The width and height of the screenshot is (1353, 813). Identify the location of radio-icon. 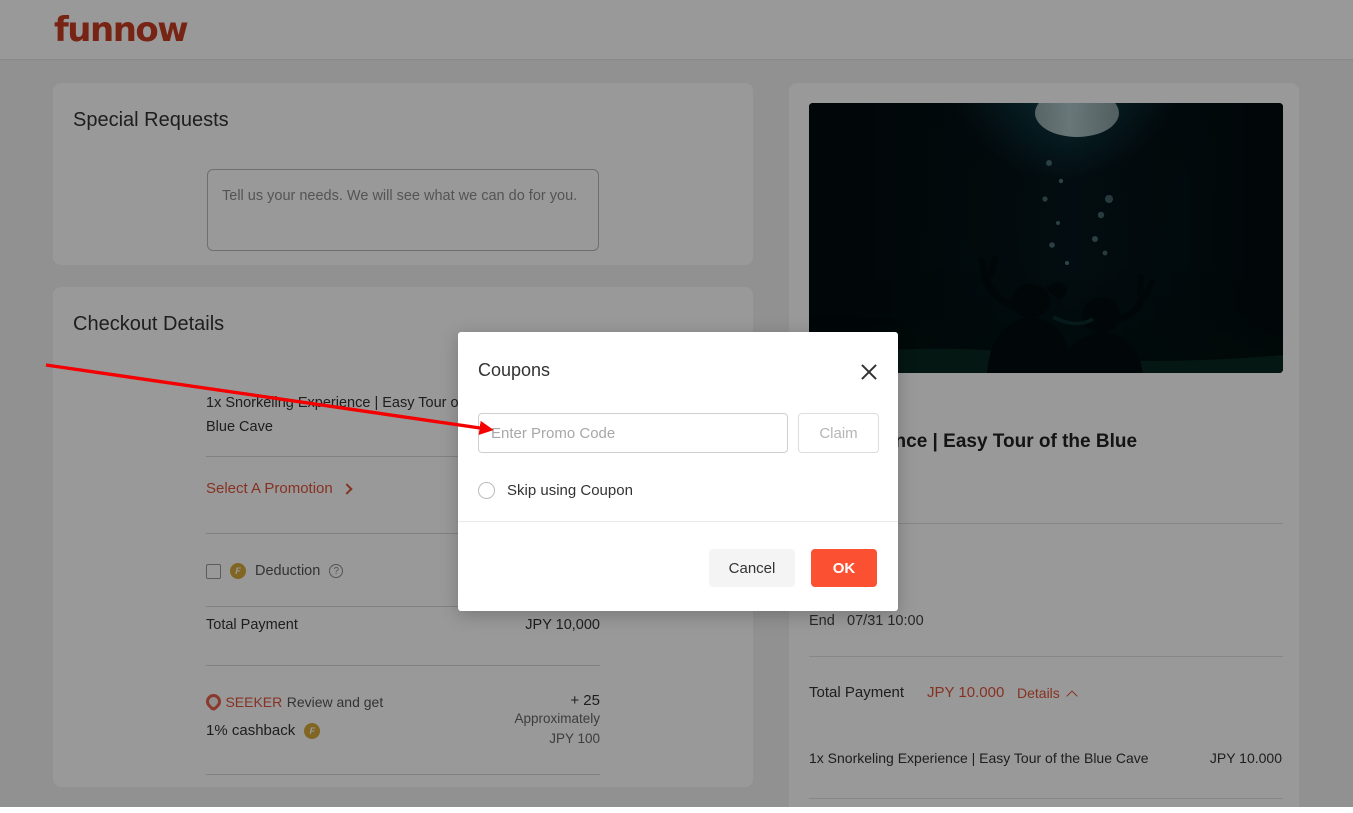
(486, 490).